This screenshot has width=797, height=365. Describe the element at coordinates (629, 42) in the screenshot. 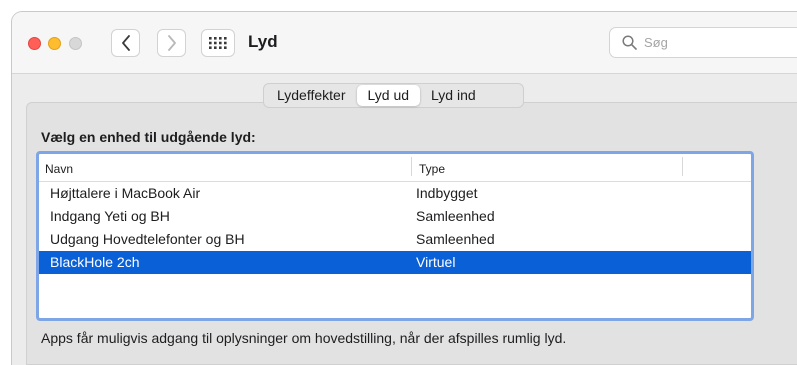

I see `search-icon` at that location.